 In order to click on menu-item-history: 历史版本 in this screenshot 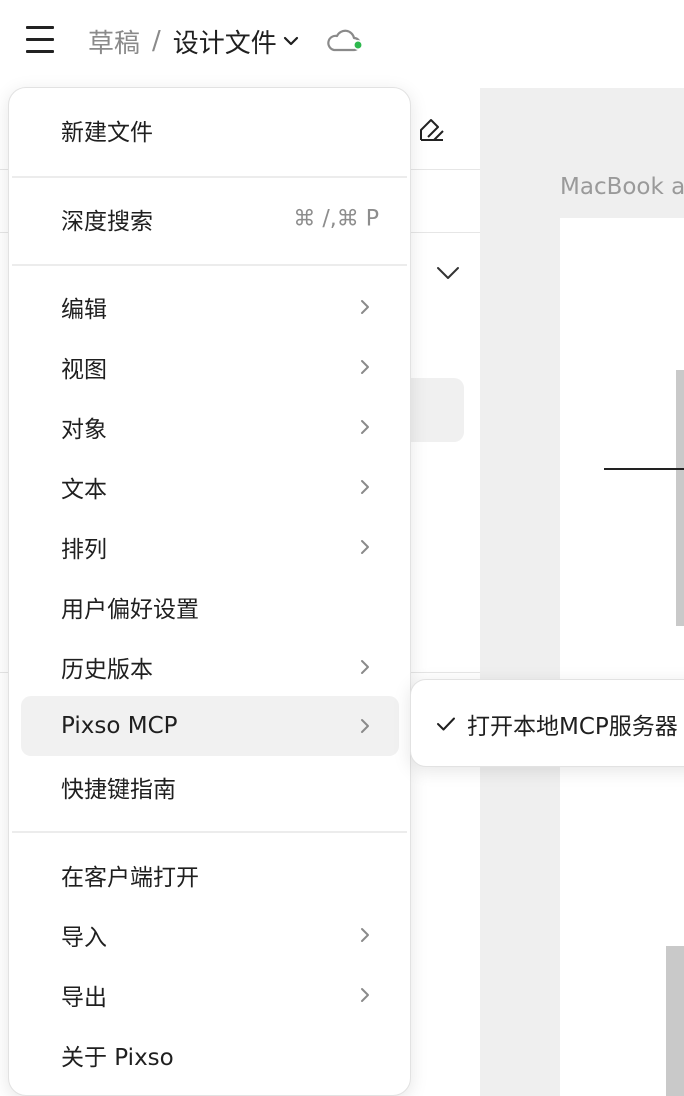, I will do `click(210, 667)`.